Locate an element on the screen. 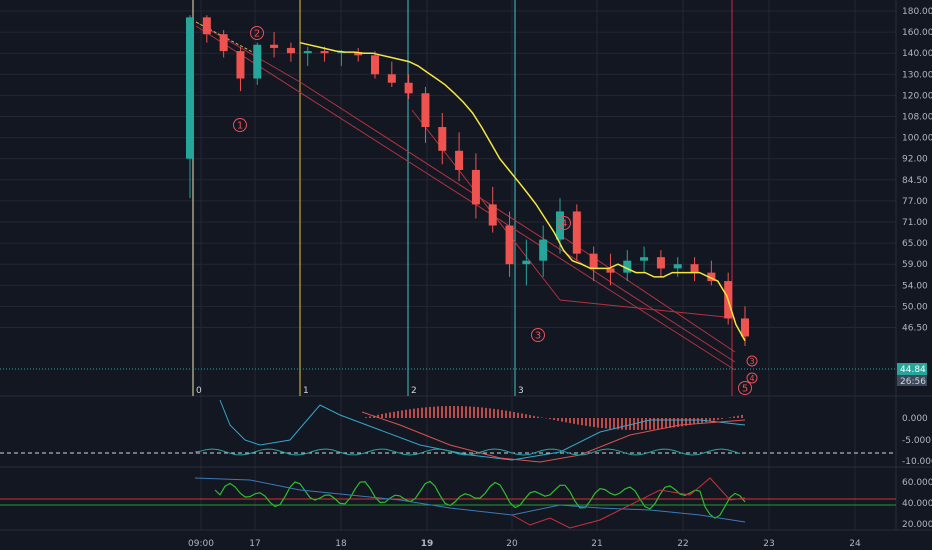  price-tick-label: 92.00 is located at coordinates (915, 160).